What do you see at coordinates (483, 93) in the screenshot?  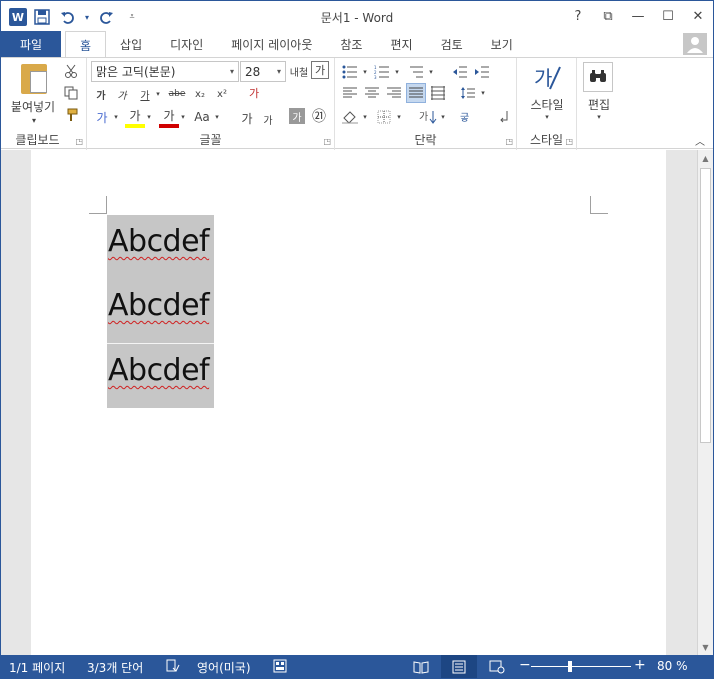 I see `line-spacing-dropdown-icon: ▾` at bounding box center [483, 93].